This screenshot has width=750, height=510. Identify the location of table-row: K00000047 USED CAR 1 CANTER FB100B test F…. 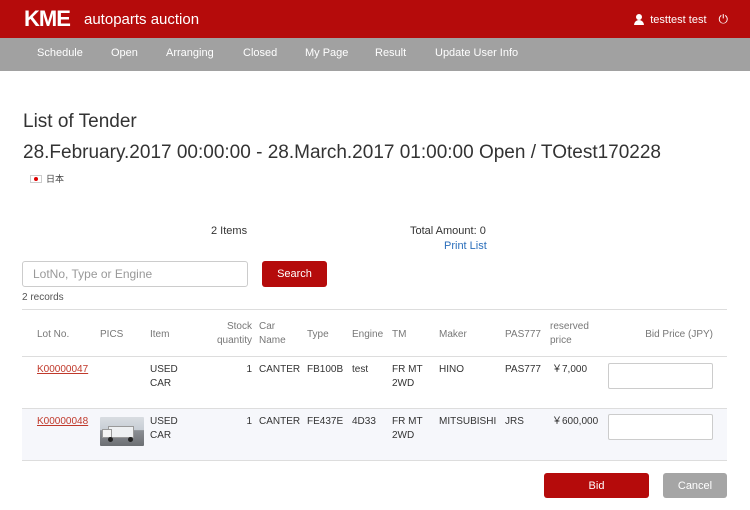
(374, 383).